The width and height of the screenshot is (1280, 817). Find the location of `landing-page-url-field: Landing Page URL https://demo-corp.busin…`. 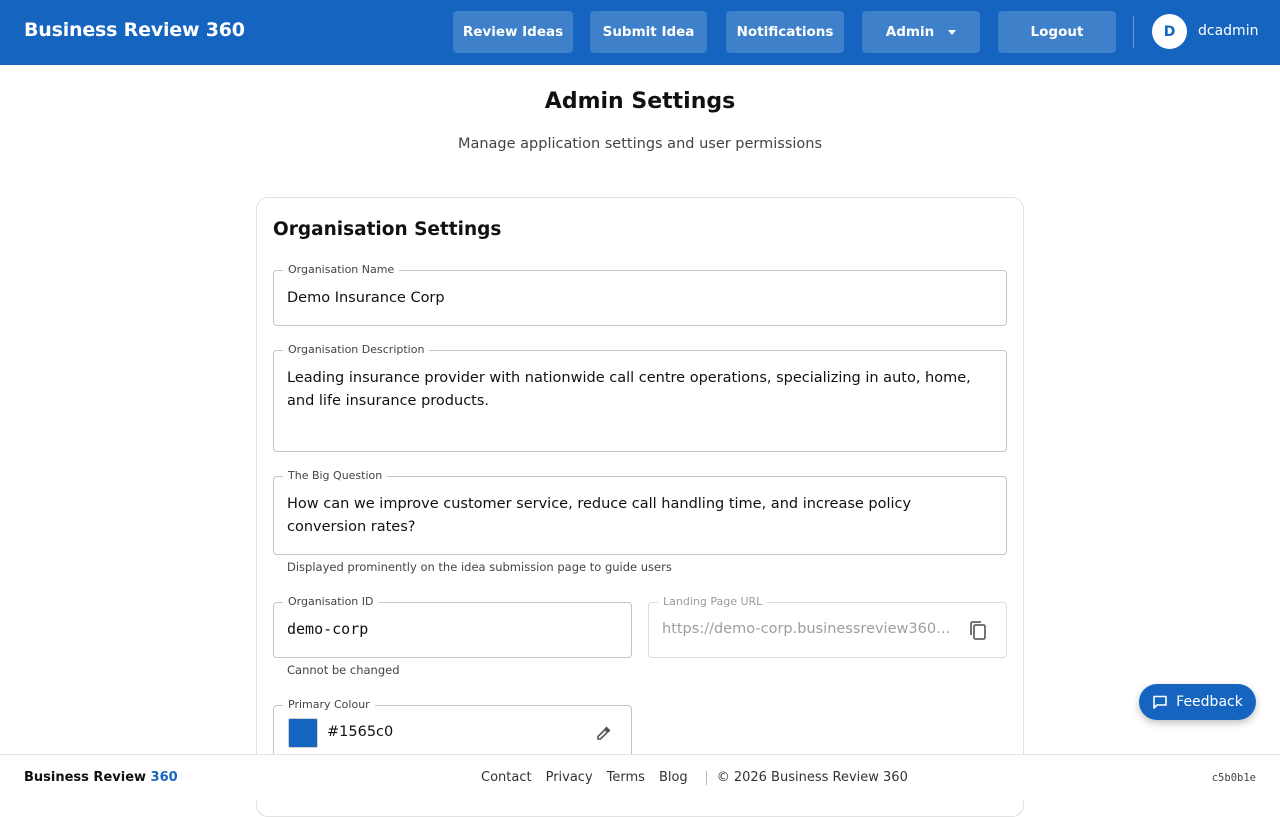

landing-page-url-field: Landing Page URL https://demo-corp.busin… is located at coordinates (827, 626).